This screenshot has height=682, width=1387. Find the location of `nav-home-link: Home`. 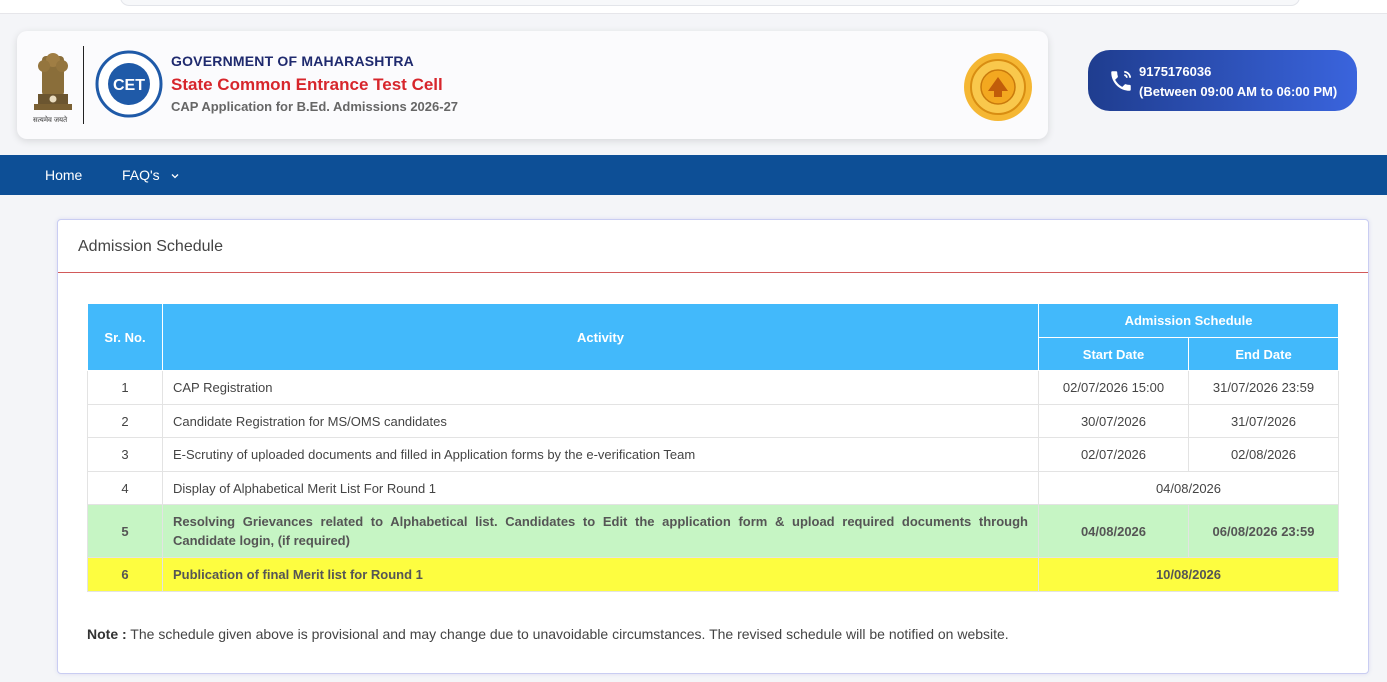

nav-home-link: Home is located at coordinates (63, 175).